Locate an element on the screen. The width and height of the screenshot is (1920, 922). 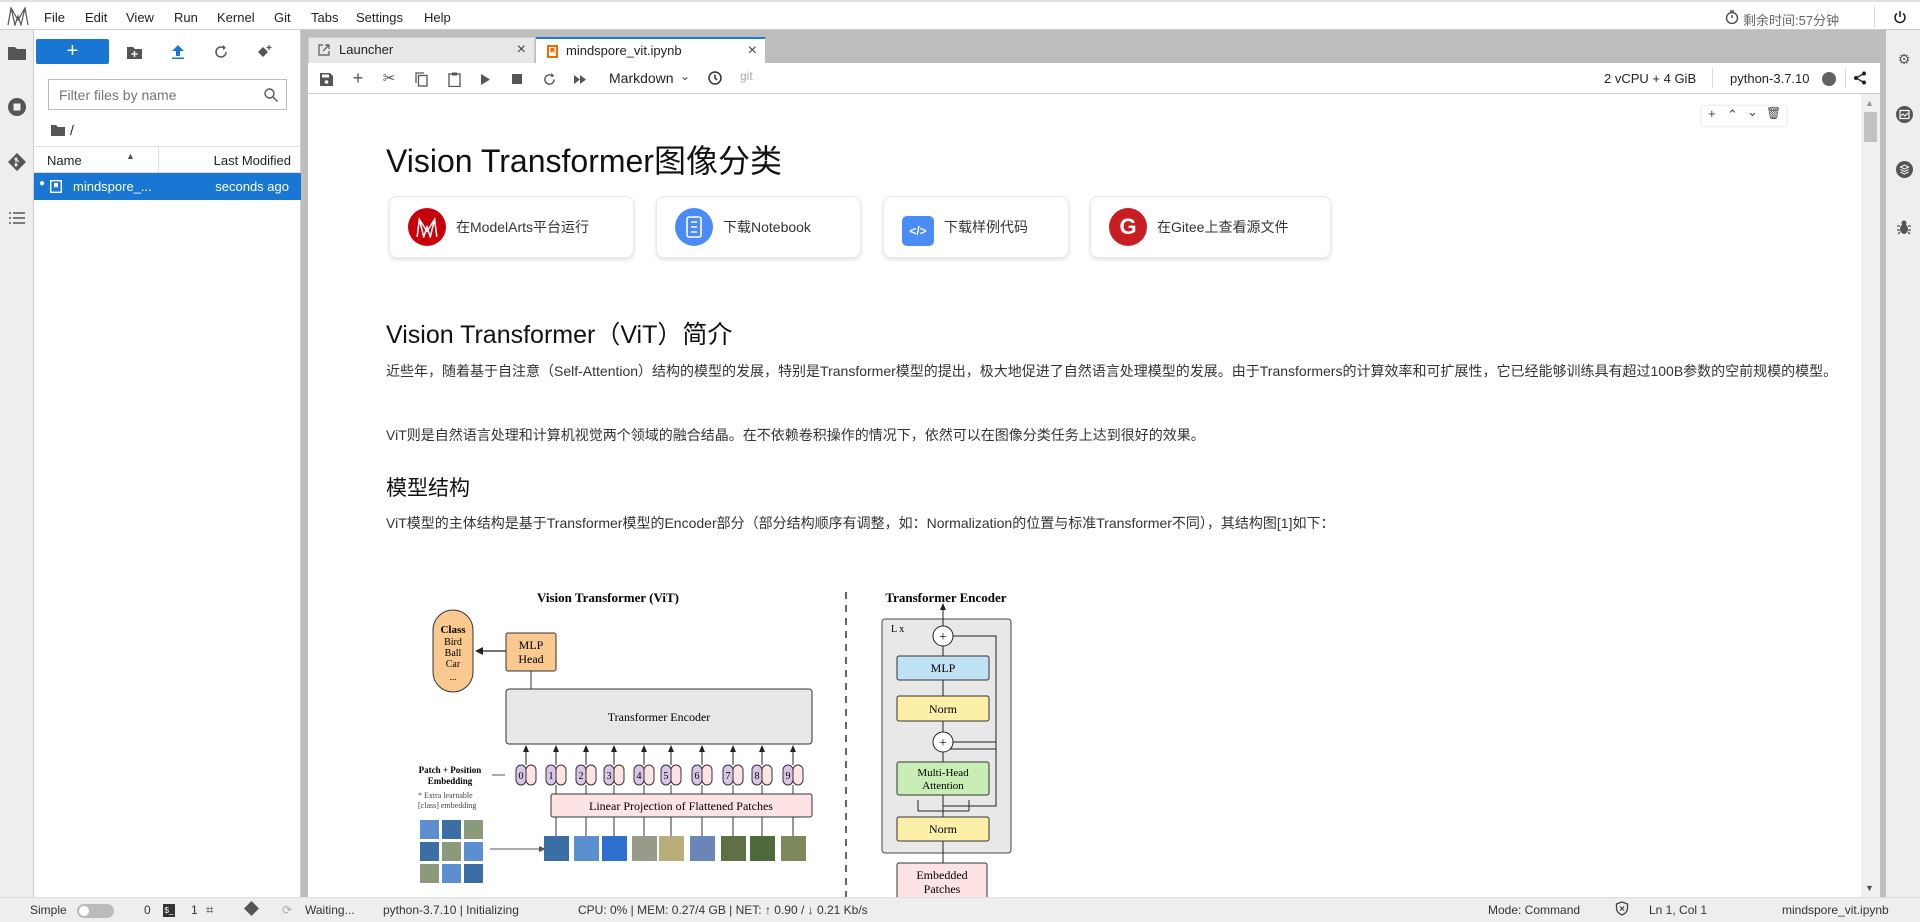
debugger-bug-icon is located at coordinates (1904, 227).